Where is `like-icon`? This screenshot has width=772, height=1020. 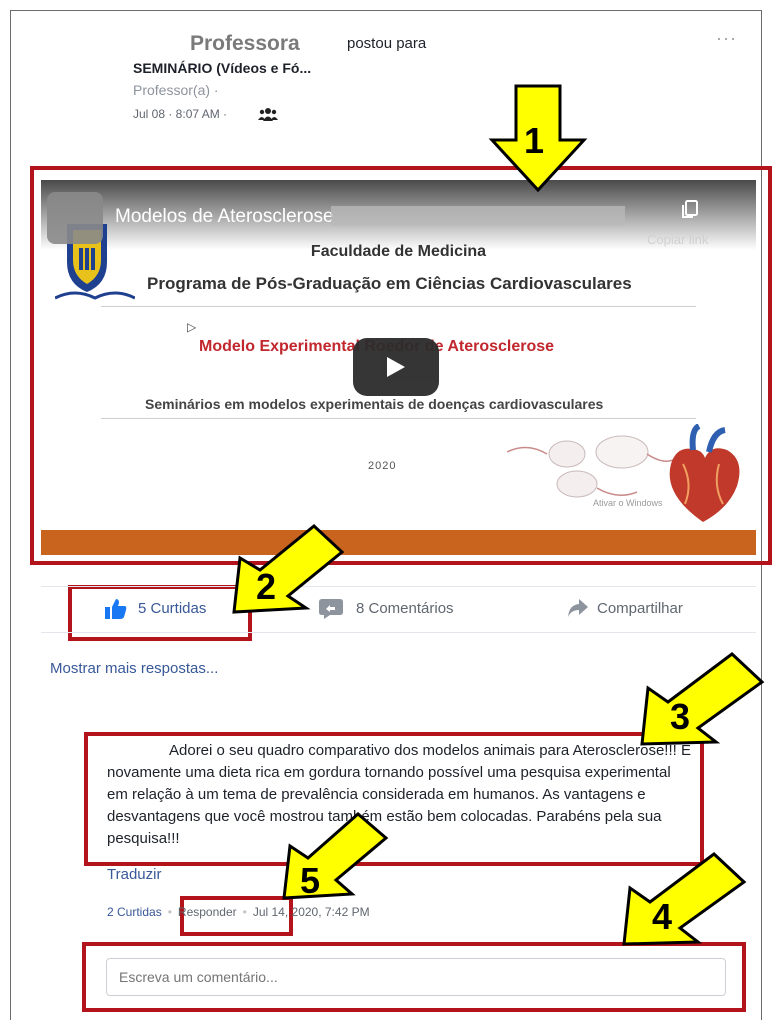 like-icon is located at coordinates (116, 609).